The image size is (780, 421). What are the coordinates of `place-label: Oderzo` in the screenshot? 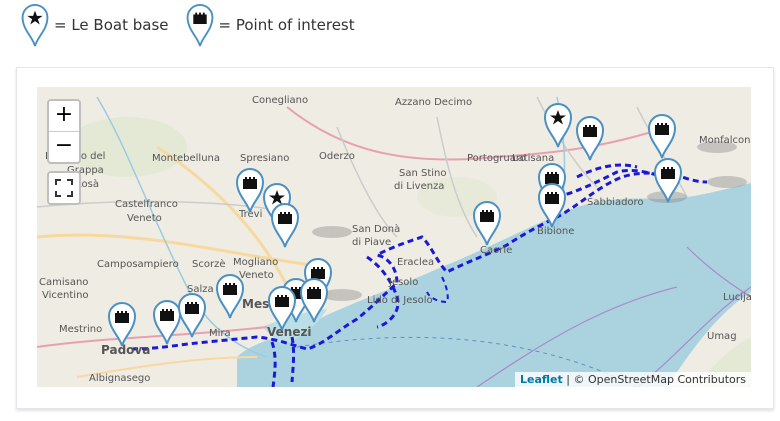 It's located at (337, 156).